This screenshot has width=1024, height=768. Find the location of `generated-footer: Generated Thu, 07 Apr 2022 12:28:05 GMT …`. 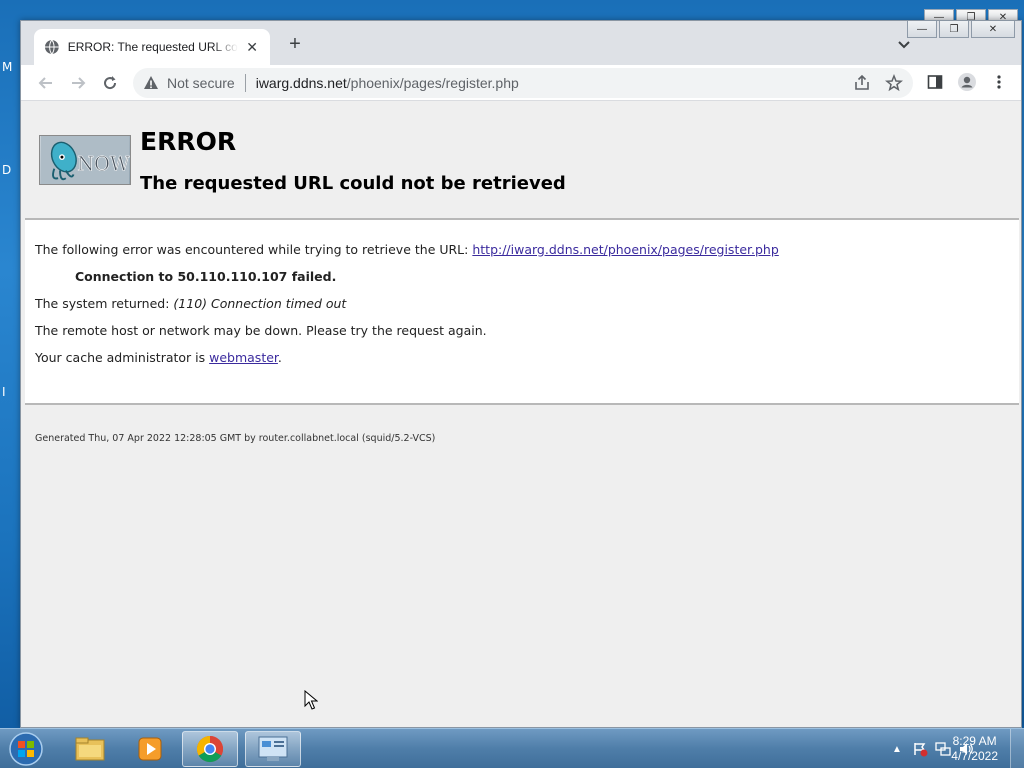

generated-footer: Generated Thu, 07 Apr 2022 12:28:05 GMT … is located at coordinates (235, 438).